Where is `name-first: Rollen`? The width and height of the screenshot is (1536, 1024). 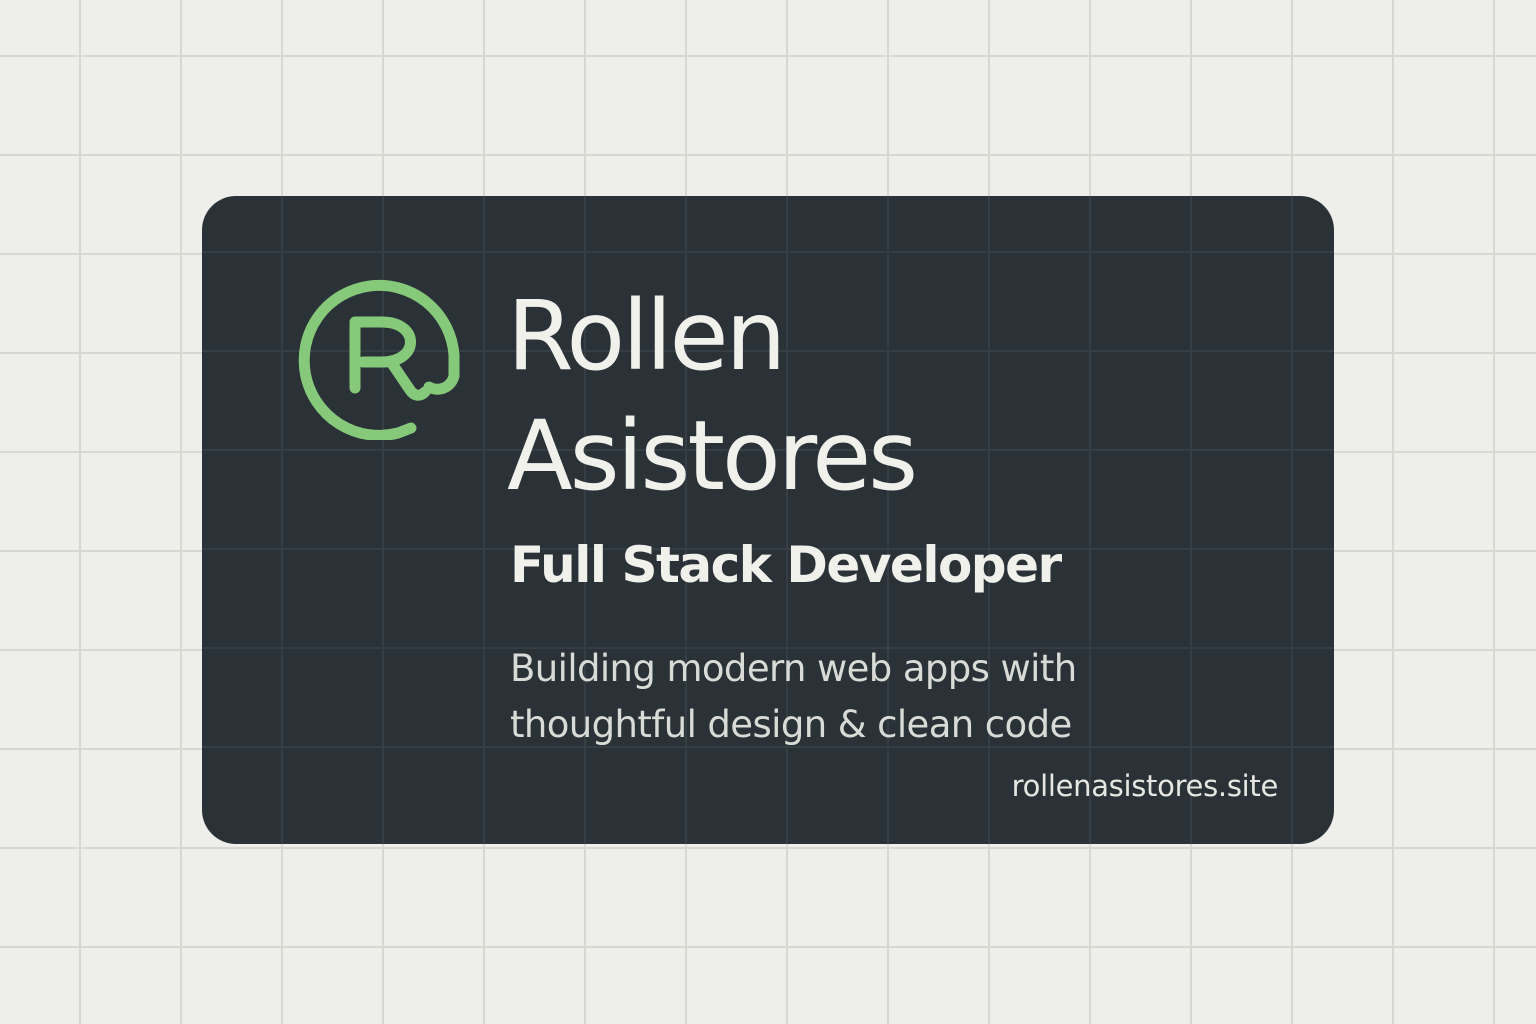
name-first: Rollen is located at coordinates (646, 336).